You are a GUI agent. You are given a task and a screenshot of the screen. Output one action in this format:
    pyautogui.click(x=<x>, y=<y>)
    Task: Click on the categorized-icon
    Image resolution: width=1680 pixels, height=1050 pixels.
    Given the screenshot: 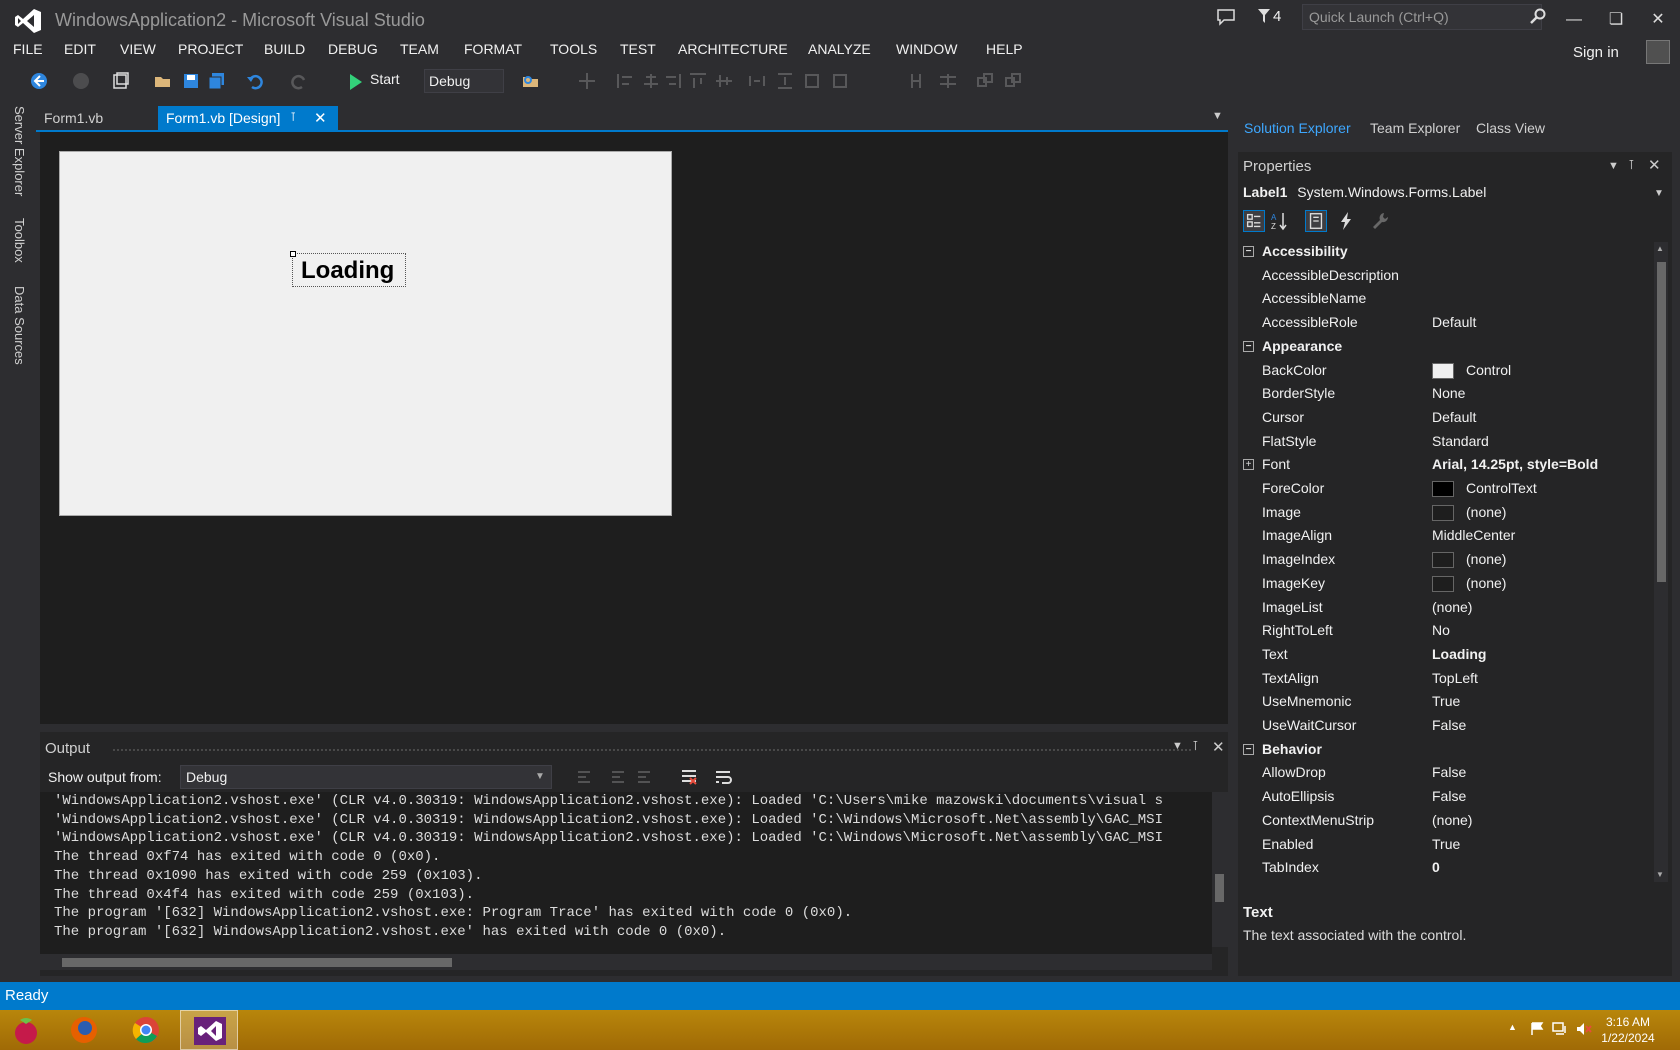 What is the action you would take?
    pyautogui.click(x=1254, y=221)
    